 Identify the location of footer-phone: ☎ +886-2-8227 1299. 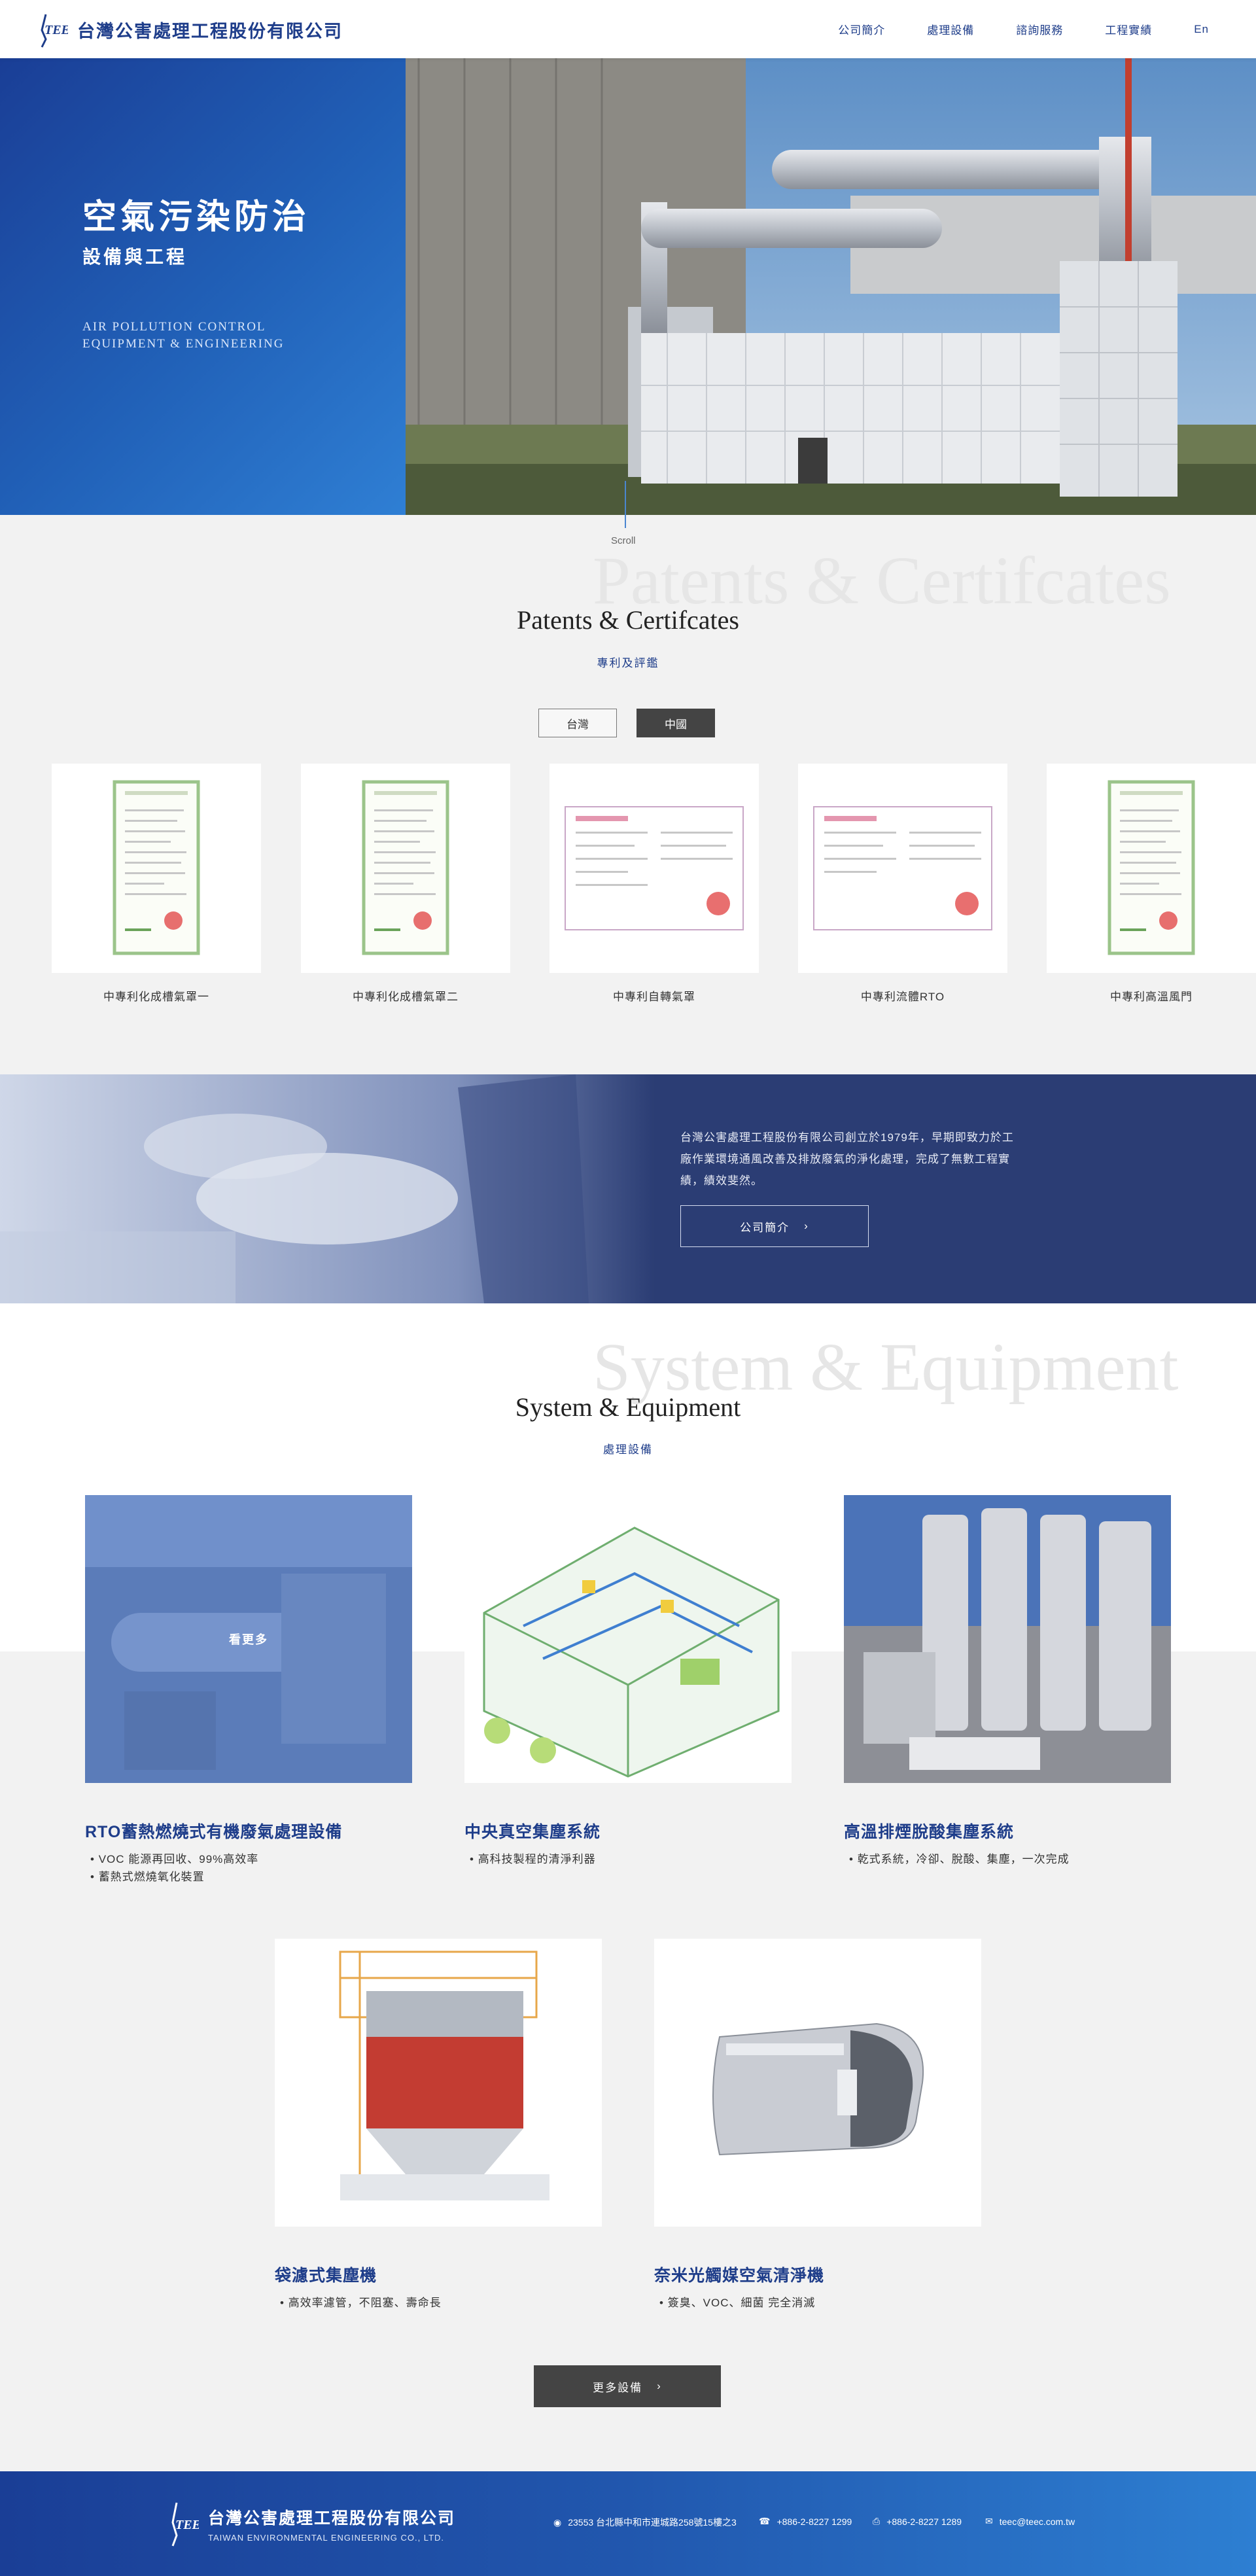
(806, 2521).